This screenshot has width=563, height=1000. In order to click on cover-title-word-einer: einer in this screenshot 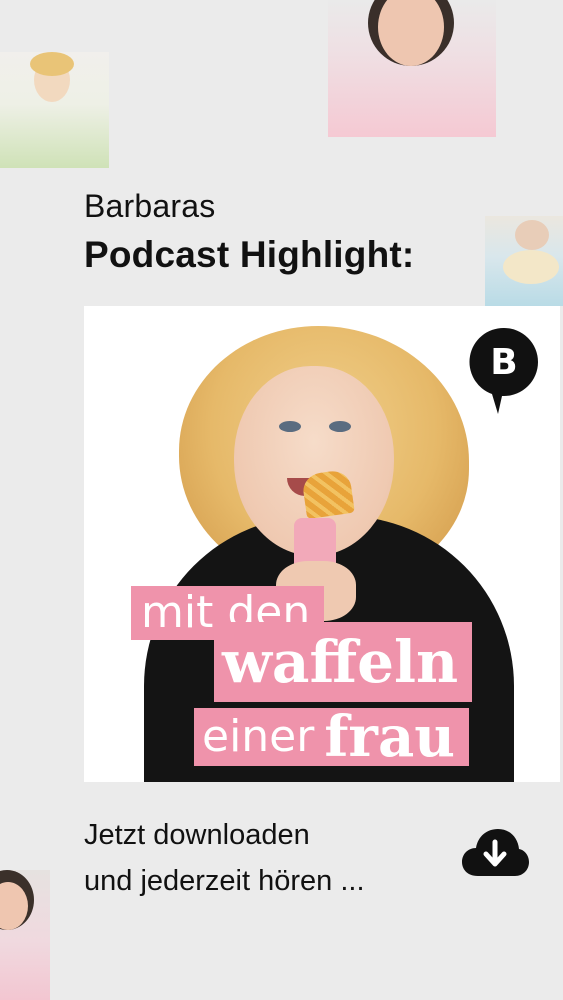, I will do `click(258, 736)`.